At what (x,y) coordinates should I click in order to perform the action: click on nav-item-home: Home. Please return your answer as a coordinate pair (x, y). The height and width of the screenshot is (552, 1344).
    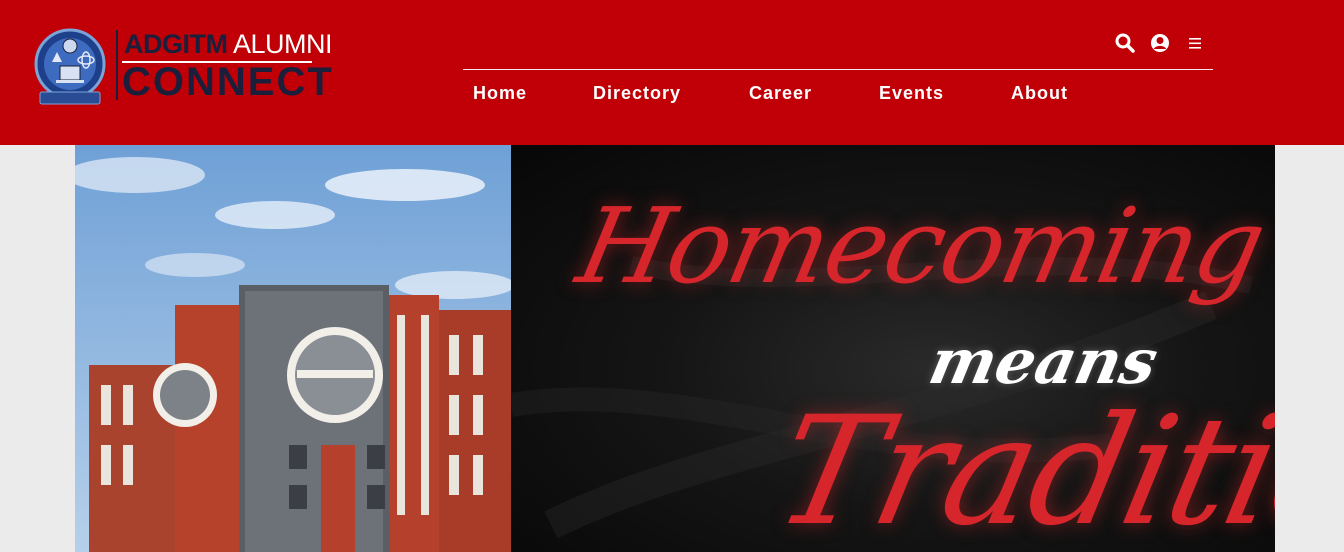
    Looking at the image, I should click on (500, 93).